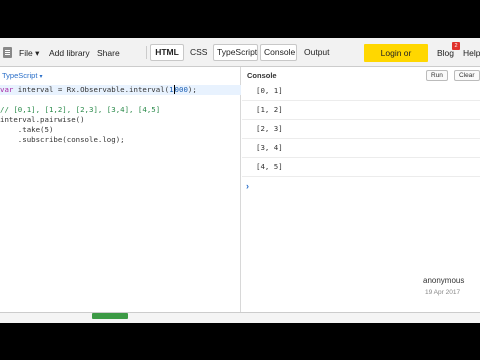 The width and height of the screenshot is (480, 360). Describe the element at coordinates (443, 280) in the screenshot. I see `author-name: anonymous` at that location.